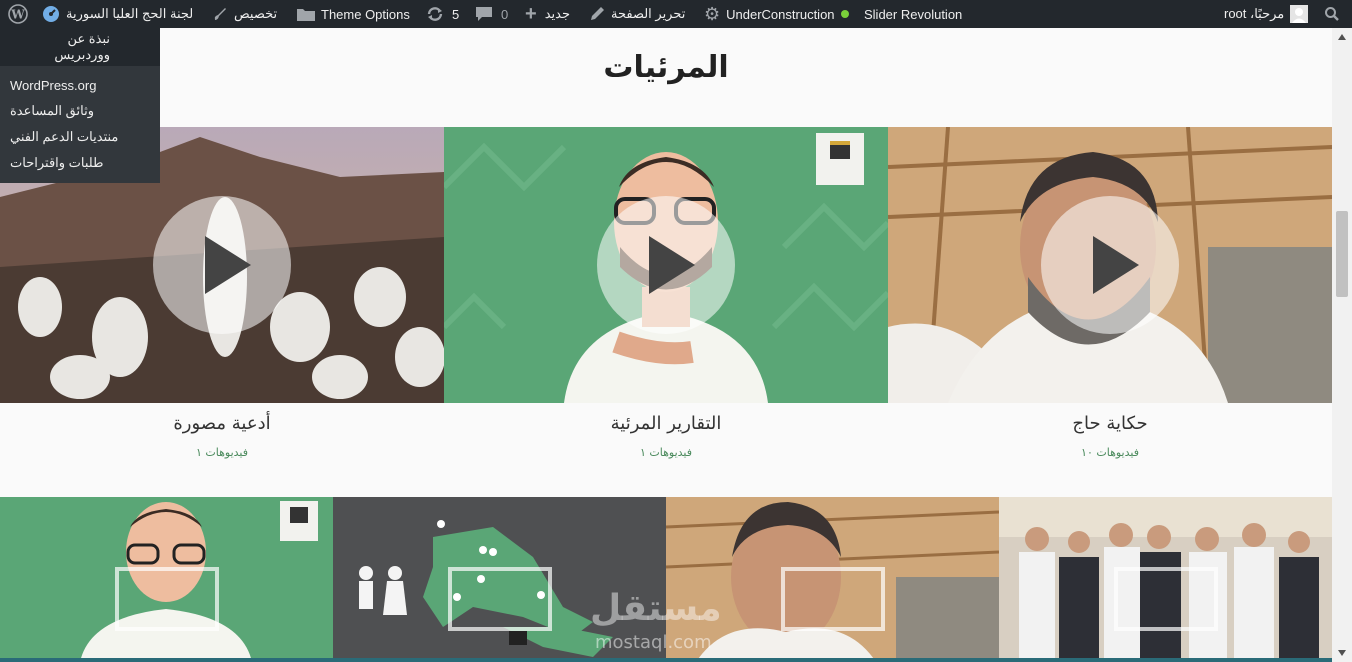  I want to click on card-title: حكاية حاج, so click(1110, 423).